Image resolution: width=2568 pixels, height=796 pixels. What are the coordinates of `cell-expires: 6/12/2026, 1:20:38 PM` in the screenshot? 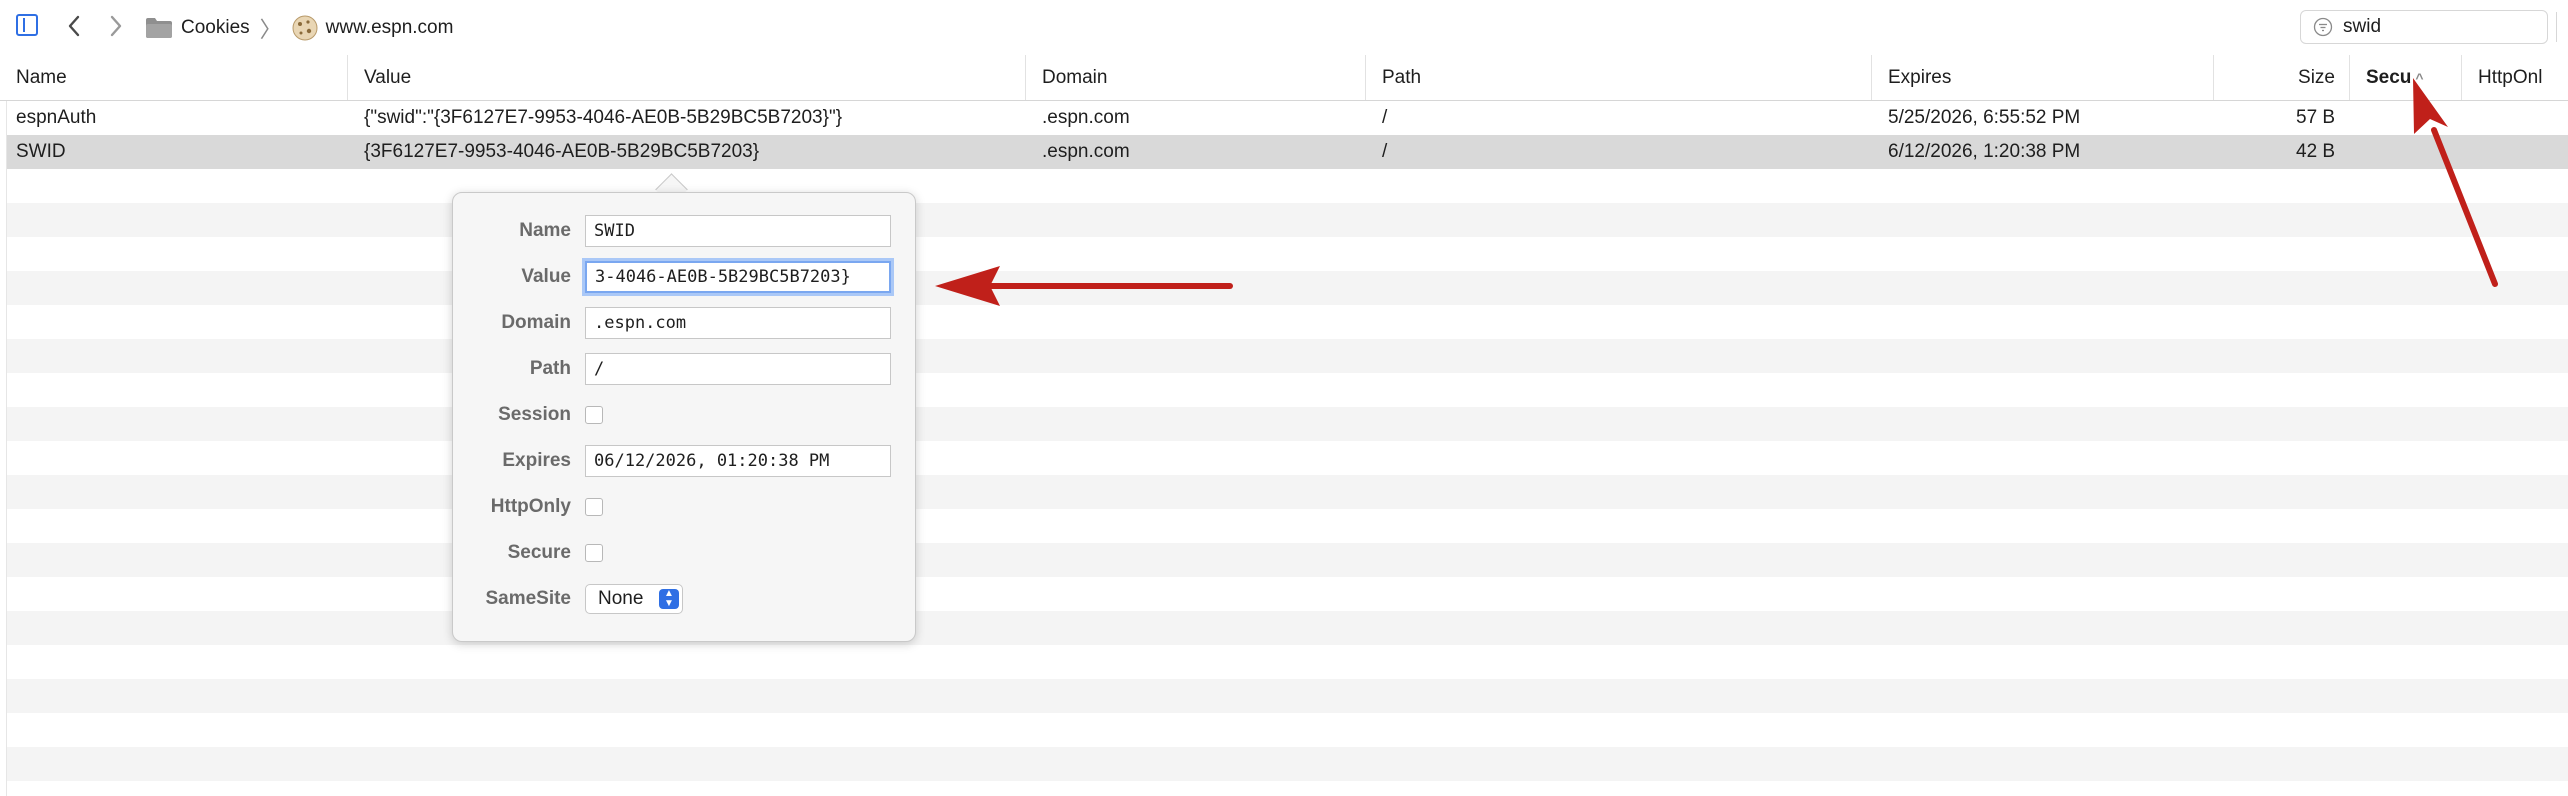 It's located at (1984, 151).